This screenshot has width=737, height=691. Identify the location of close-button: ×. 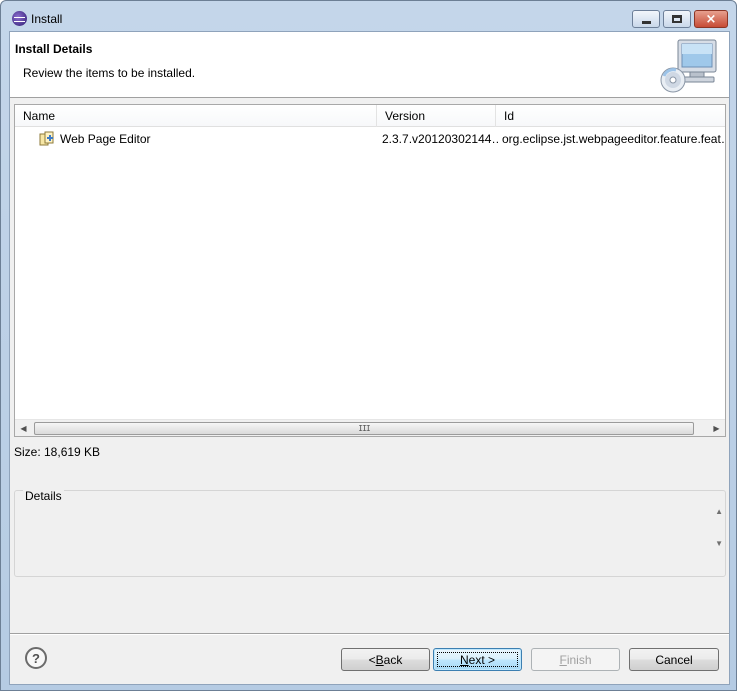
(711, 19).